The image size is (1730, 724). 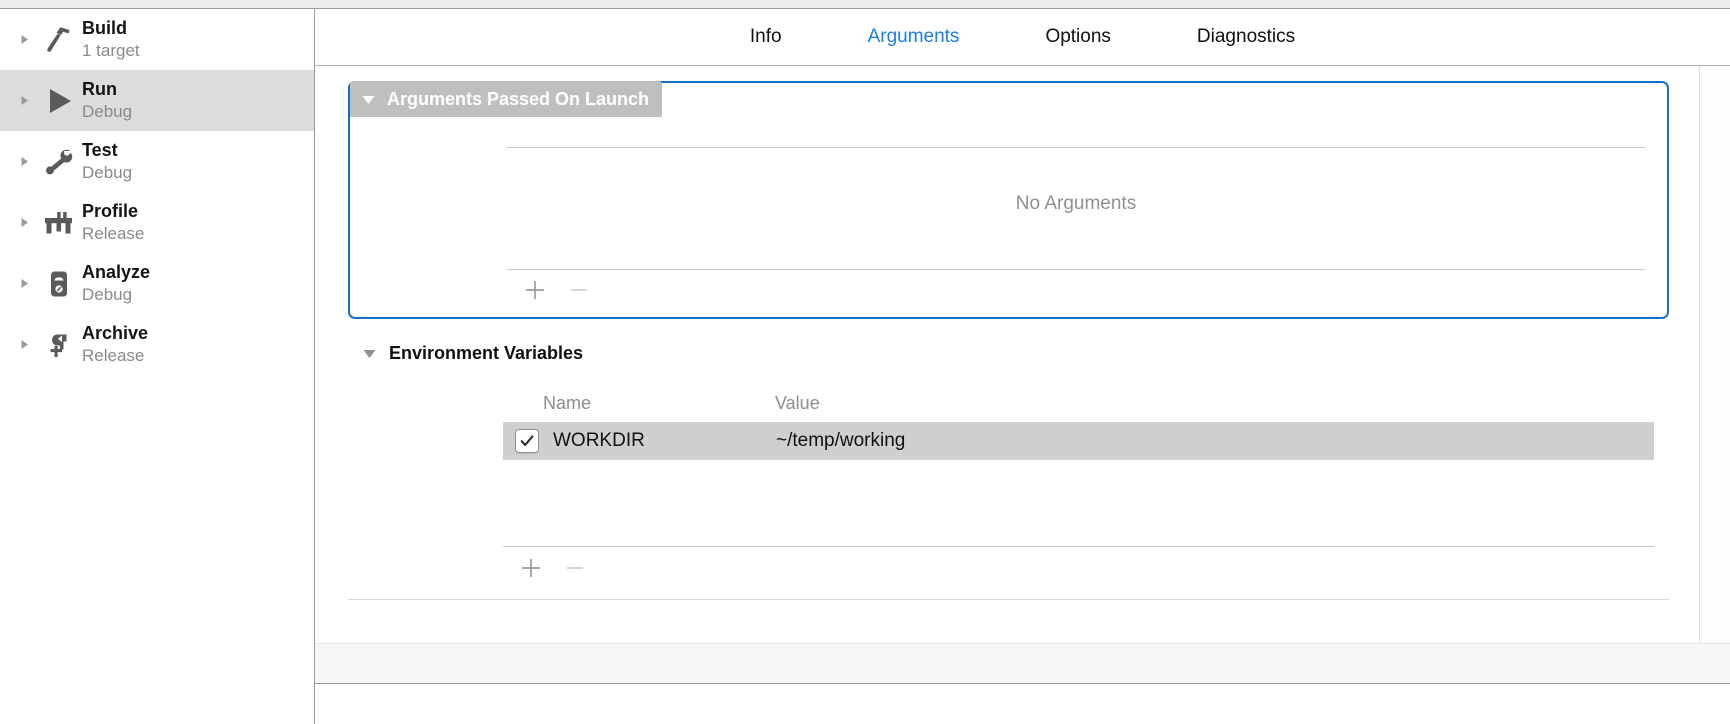 What do you see at coordinates (59, 284) in the screenshot?
I see `gauge-icon` at bounding box center [59, 284].